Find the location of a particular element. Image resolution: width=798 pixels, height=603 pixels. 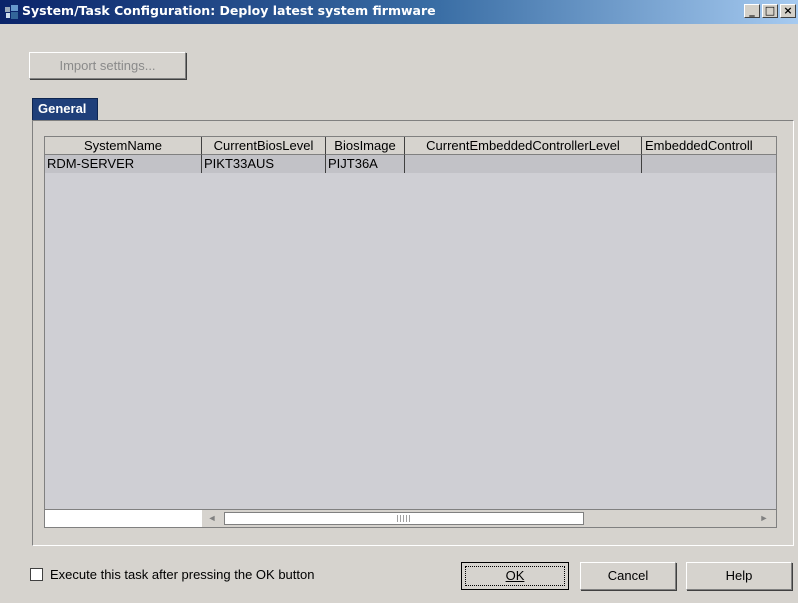

table-row: RDM-SERVER PIKT33AUS PIJT36A is located at coordinates (410, 164).